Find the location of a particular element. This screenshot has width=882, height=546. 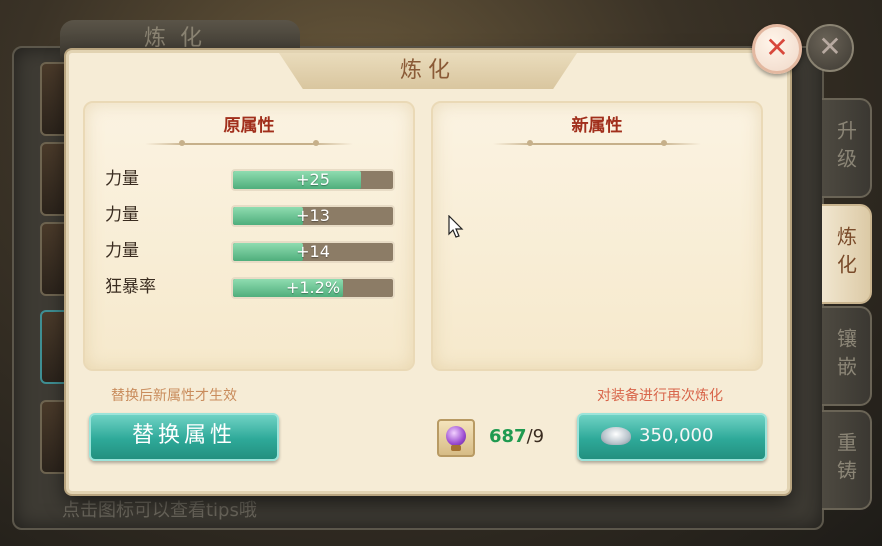

stat-value: +1.2% is located at coordinates (313, 287).